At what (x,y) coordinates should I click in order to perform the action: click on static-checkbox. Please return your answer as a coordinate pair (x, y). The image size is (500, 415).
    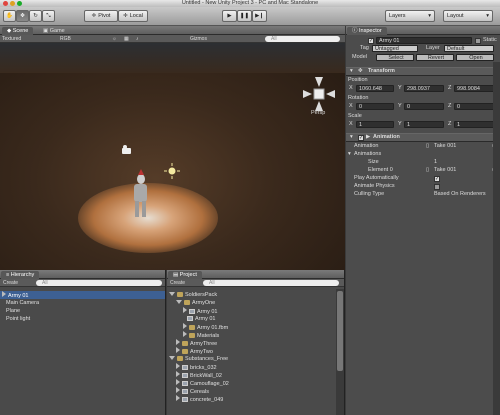
    Looking at the image, I should click on (478, 41).